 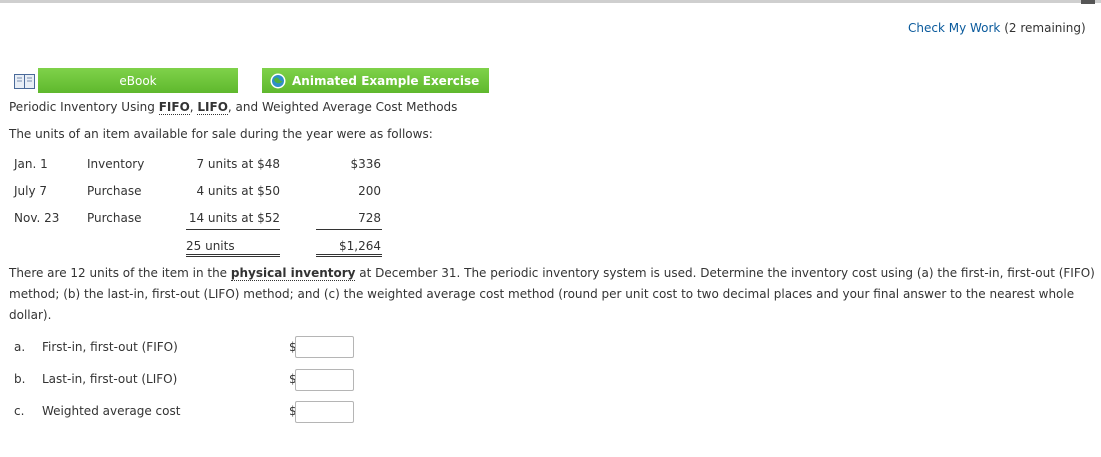 I want to click on row-date: July 7, so click(x=31, y=191).